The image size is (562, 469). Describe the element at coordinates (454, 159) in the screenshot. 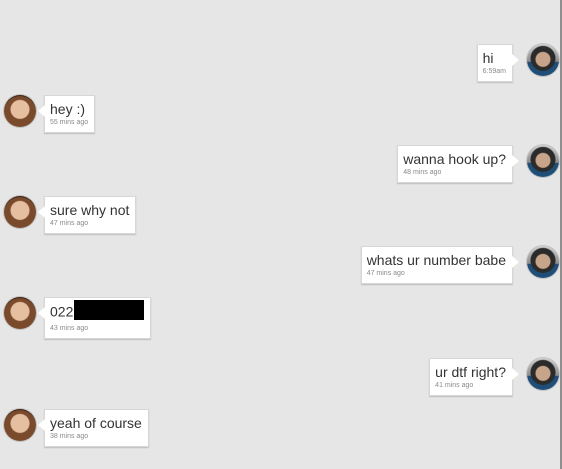

I see `message-text: wanna hook up?` at that location.